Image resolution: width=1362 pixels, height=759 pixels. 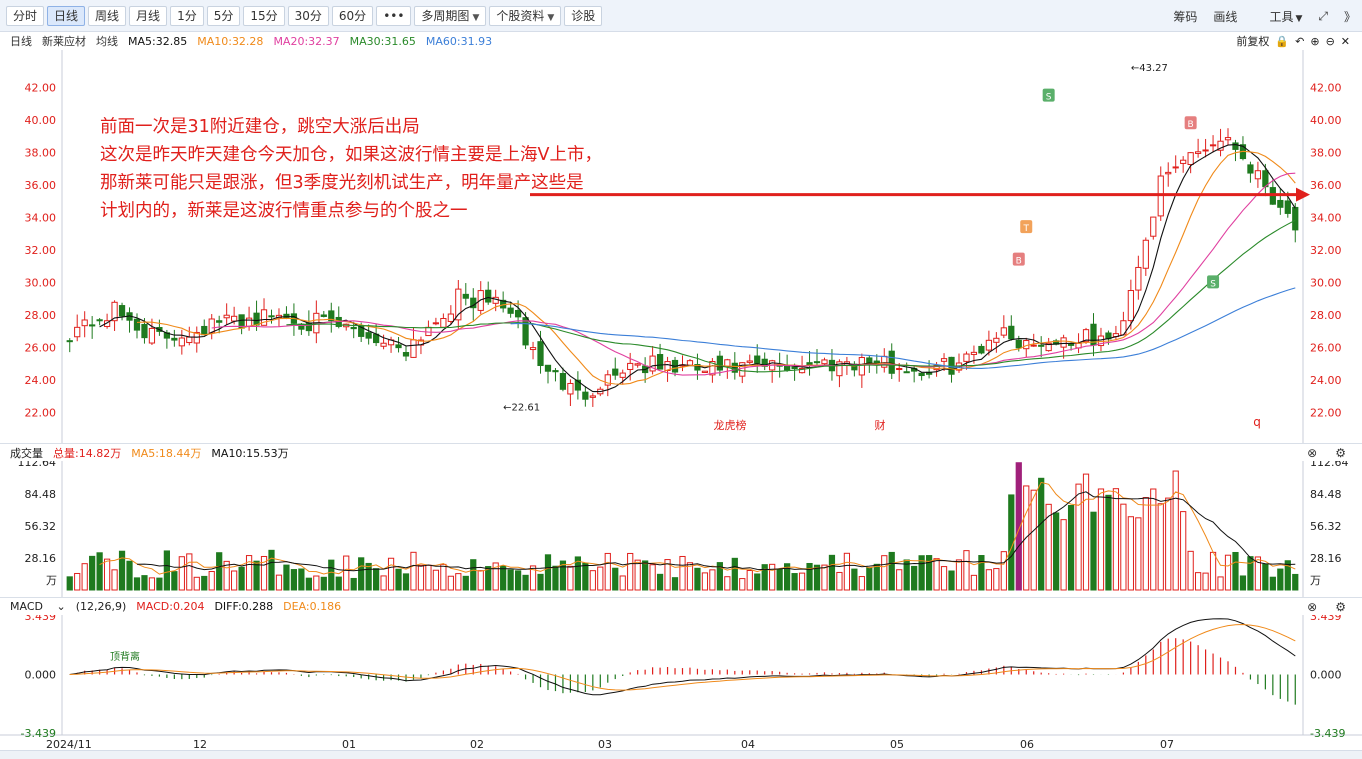 I want to click on q-marker: q, so click(x=1257, y=422).